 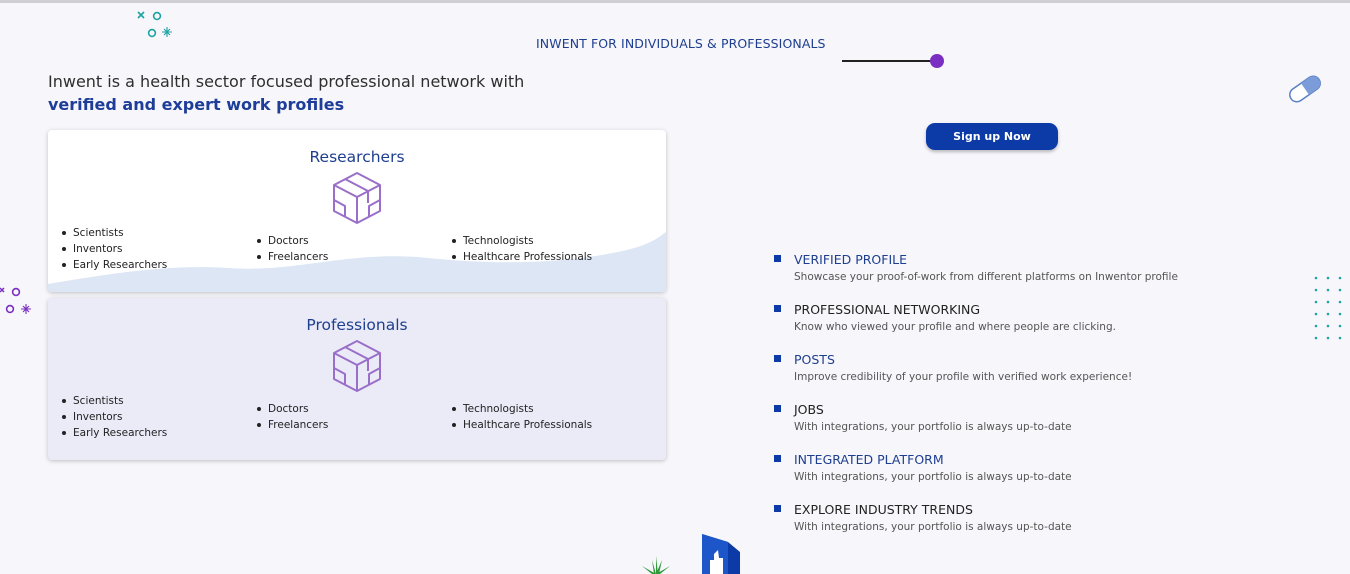 What do you see at coordinates (1328, 308) in the screenshot?
I see `dot-grid-icon` at bounding box center [1328, 308].